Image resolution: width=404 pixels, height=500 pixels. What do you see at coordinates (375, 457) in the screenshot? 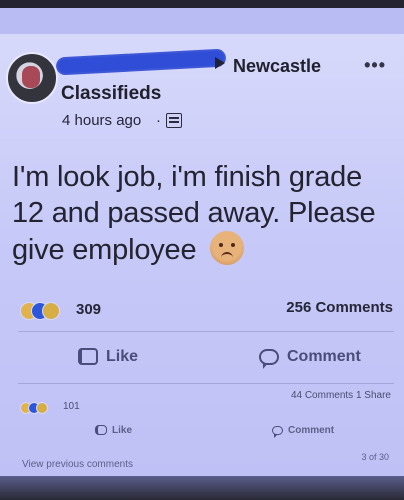
I see `page-count: 3 of 30` at bounding box center [375, 457].